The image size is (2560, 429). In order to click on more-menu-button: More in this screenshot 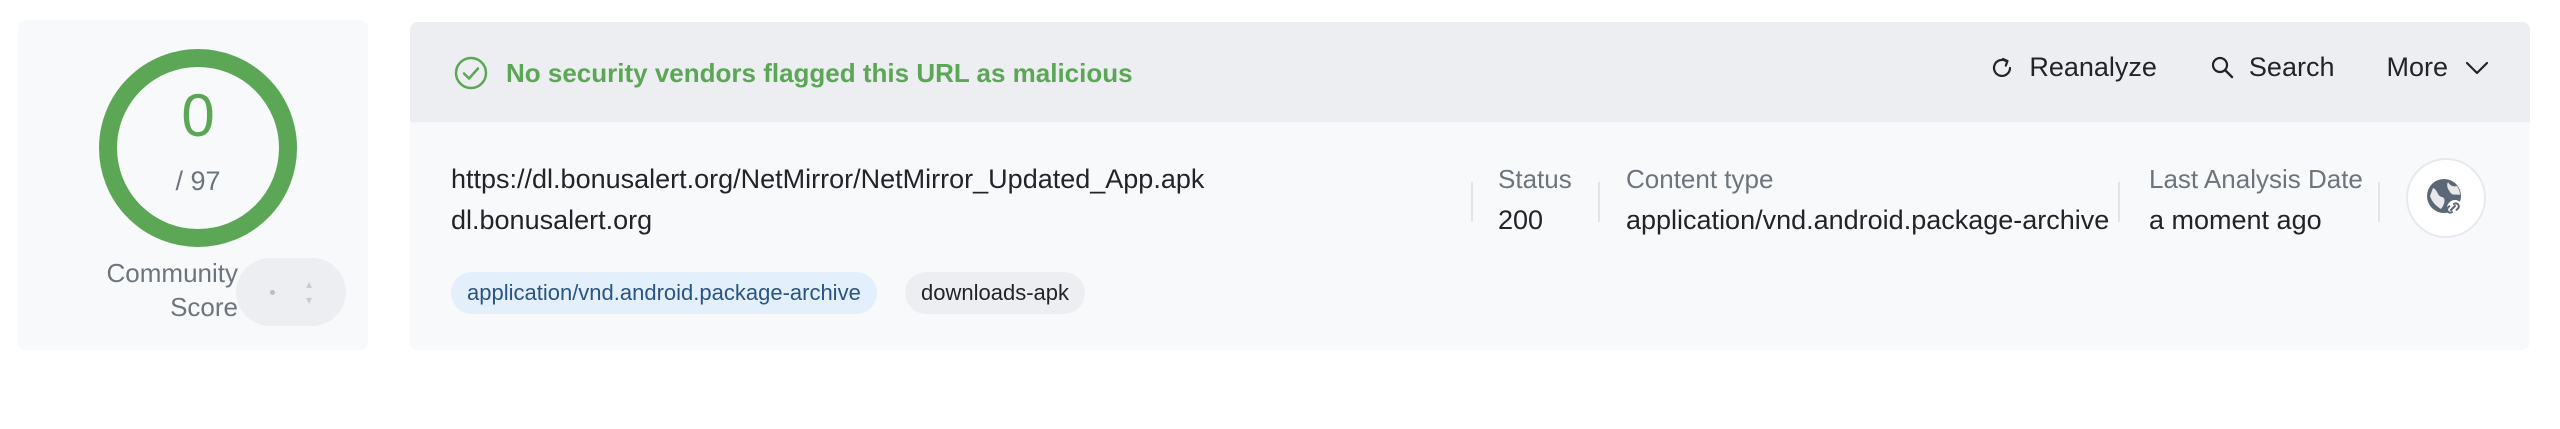, I will do `click(2438, 67)`.